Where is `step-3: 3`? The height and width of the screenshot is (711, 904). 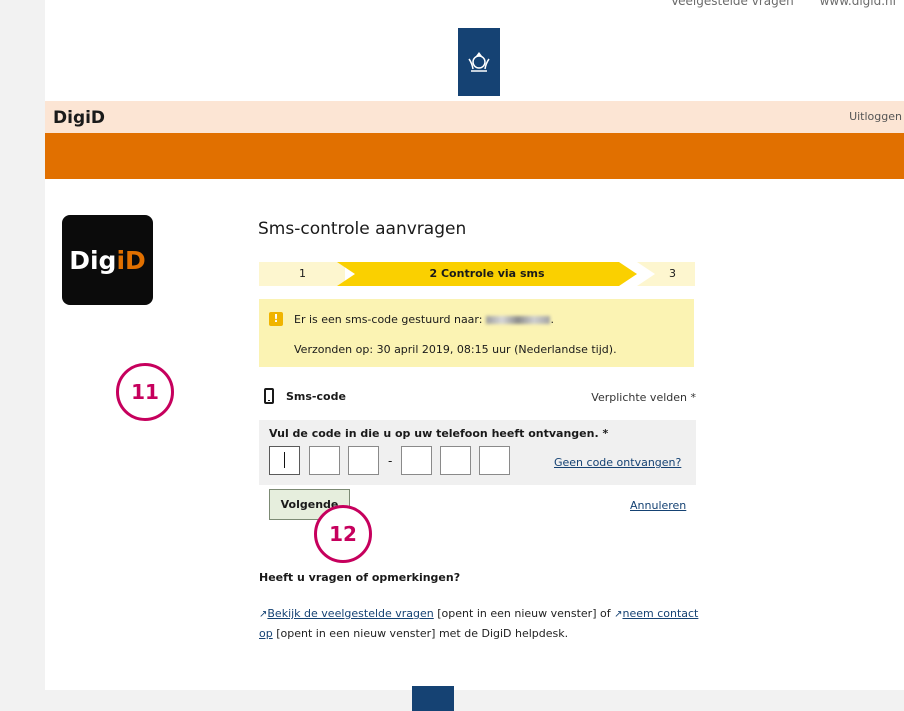
step-3: 3 is located at coordinates (666, 274).